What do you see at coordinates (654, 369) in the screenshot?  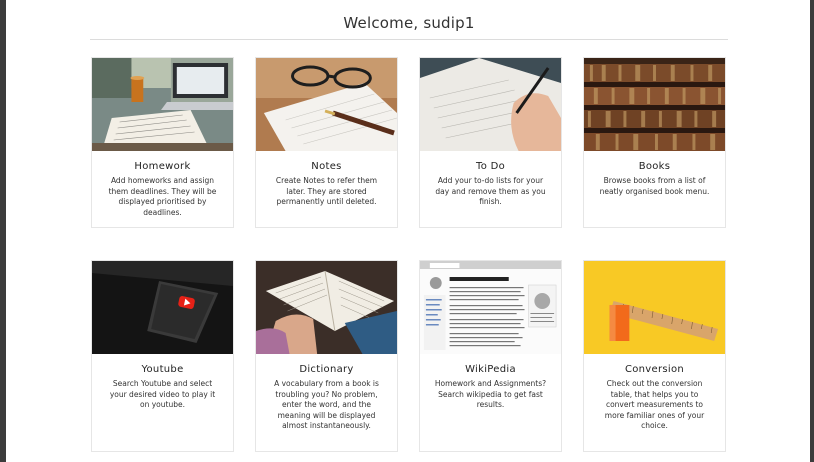 I see `card-title: Conversion` at bounding box center [654, 369].